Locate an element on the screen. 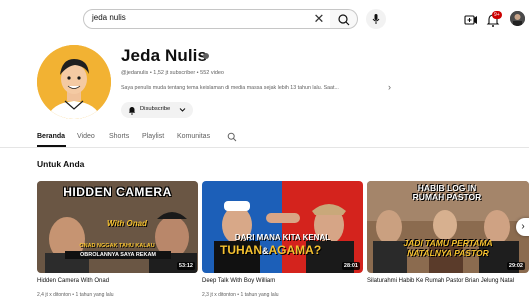  search-icon is located at coordinates (344, 20).